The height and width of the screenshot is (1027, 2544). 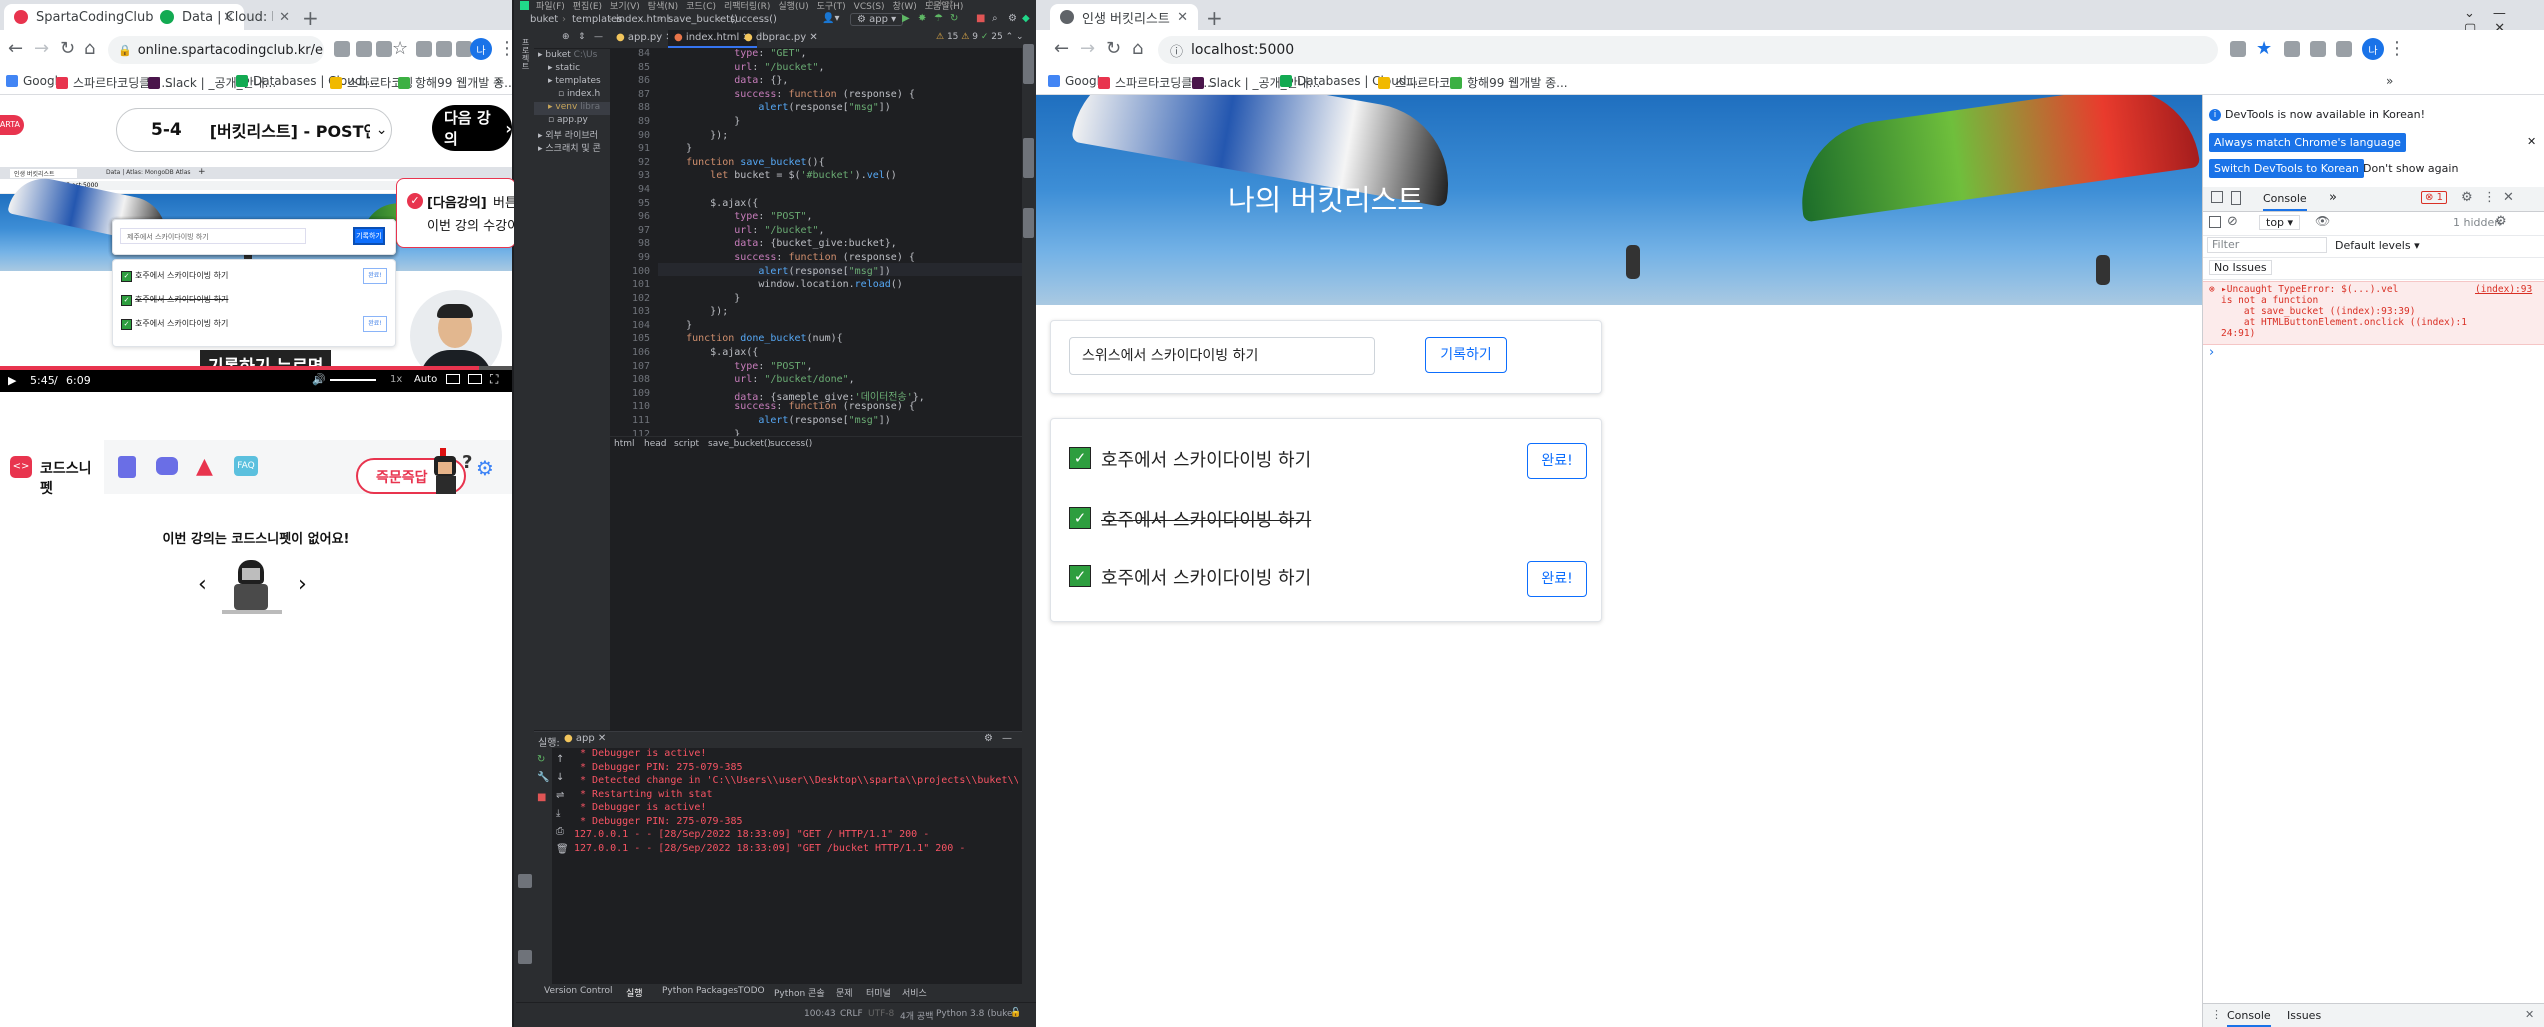 What do you see at coordinates (2489, 197) in the screenshot?
I see `kebab-icon: ⋮` at bounding box center [2489, 197].